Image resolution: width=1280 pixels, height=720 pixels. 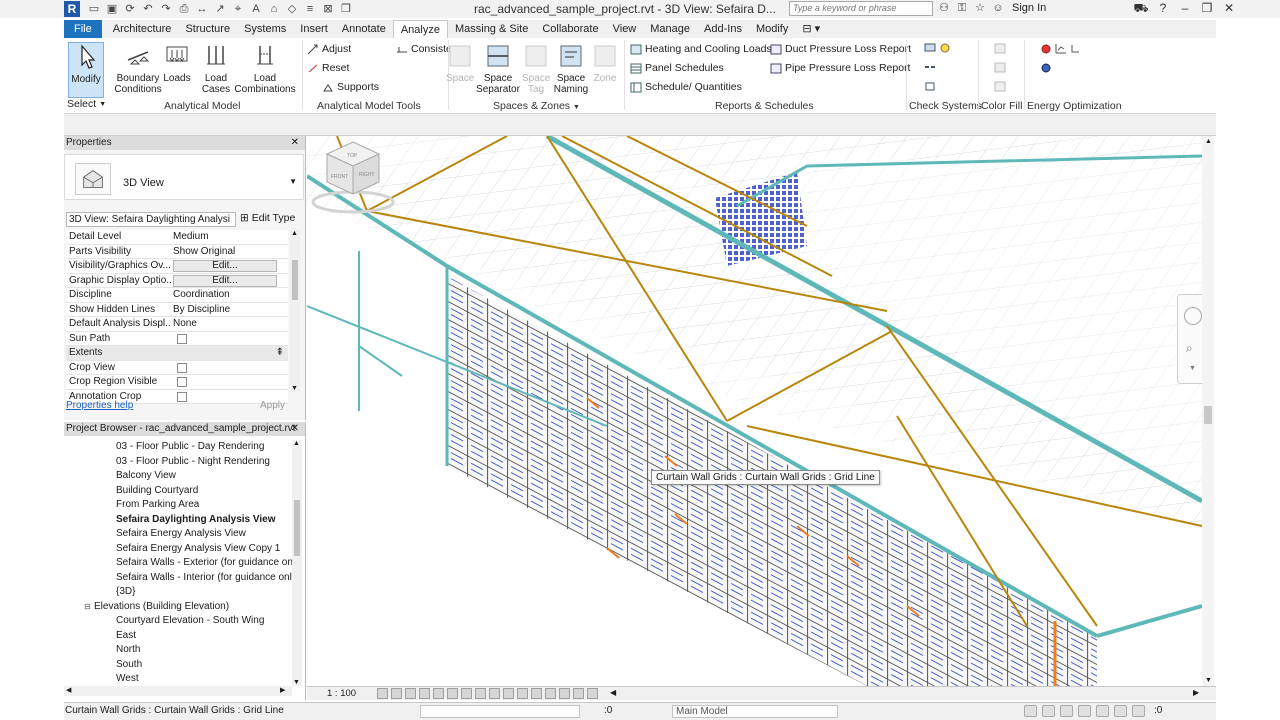 What do you see at coordinates (83, 29) in the screenshot?
I see `tab-file: File` at bounding box center [83, 29].